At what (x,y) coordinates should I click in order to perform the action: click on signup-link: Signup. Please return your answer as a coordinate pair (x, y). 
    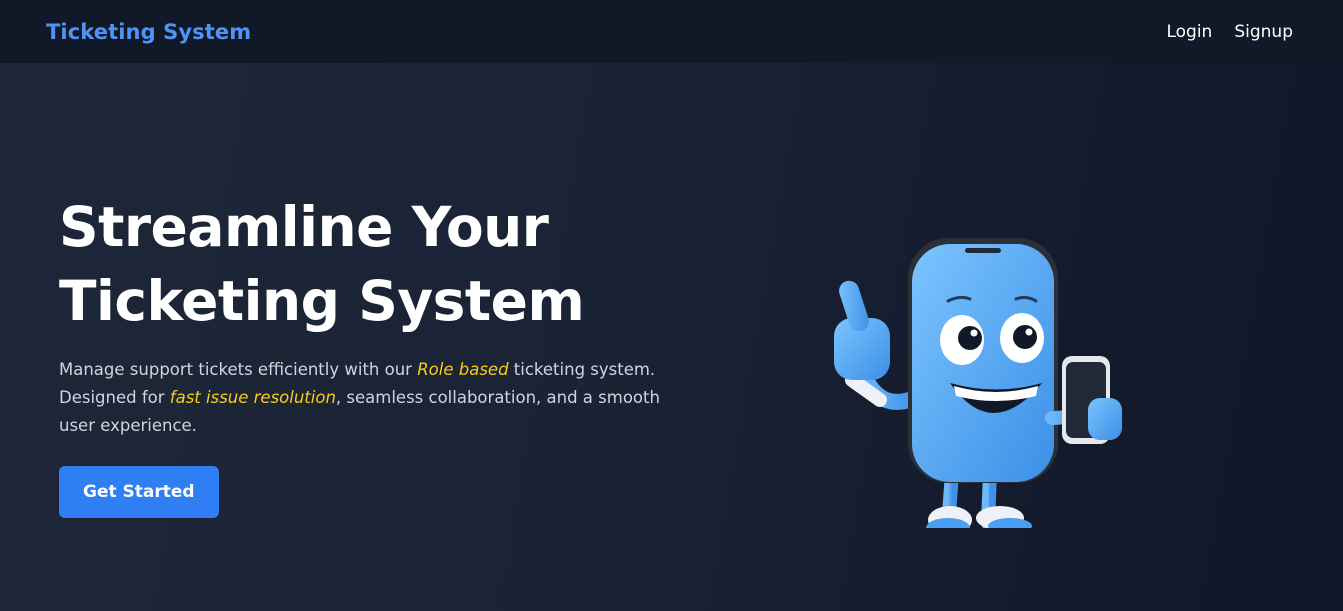
    Looking at the image, I should click on (1263, 32).